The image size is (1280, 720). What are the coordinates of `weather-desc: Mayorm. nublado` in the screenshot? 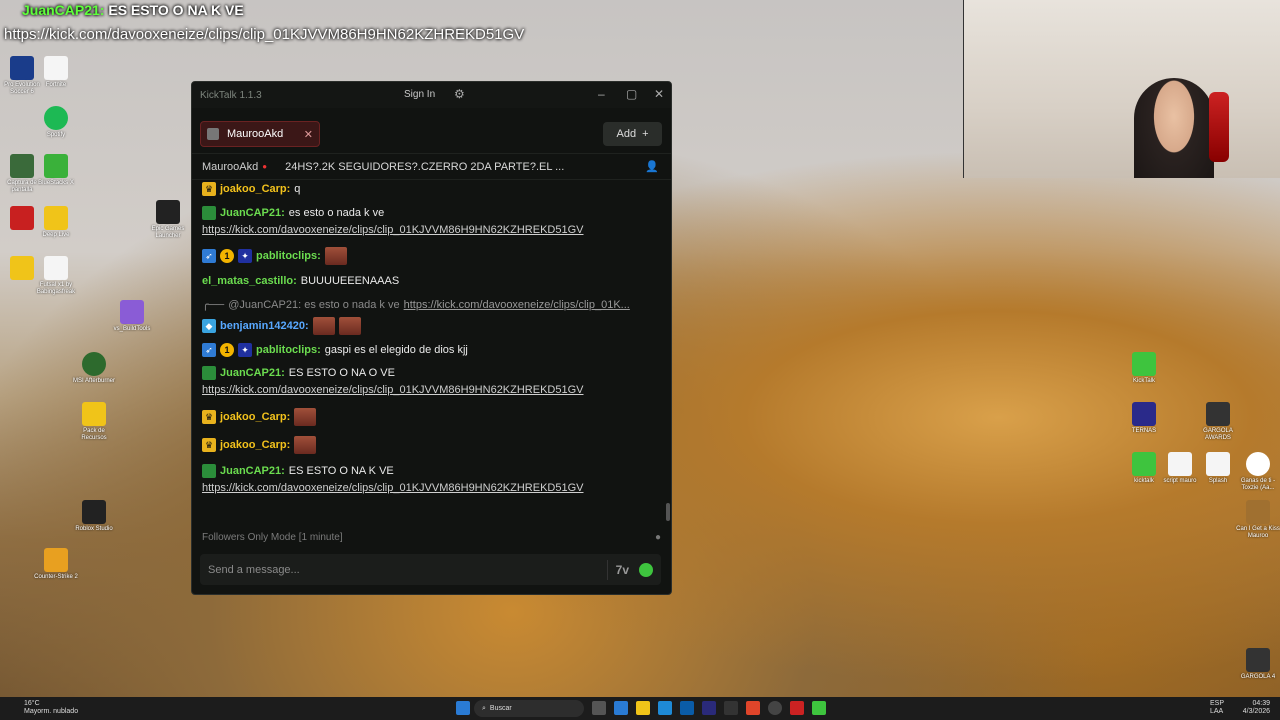 It's located at (51, 711).